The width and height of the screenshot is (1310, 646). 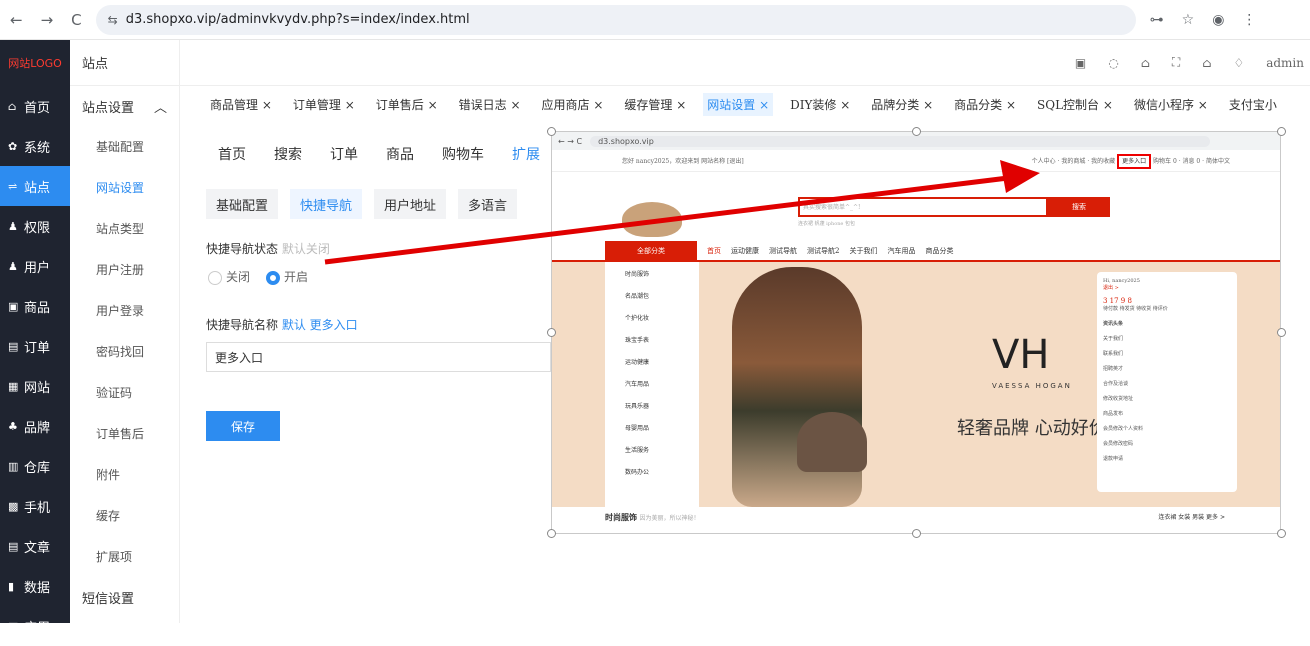 What do you see at coordinates (820, 104) in the screenshot?
I see `page-tab: DIY装修 ×` at bounding box center [820, 104].